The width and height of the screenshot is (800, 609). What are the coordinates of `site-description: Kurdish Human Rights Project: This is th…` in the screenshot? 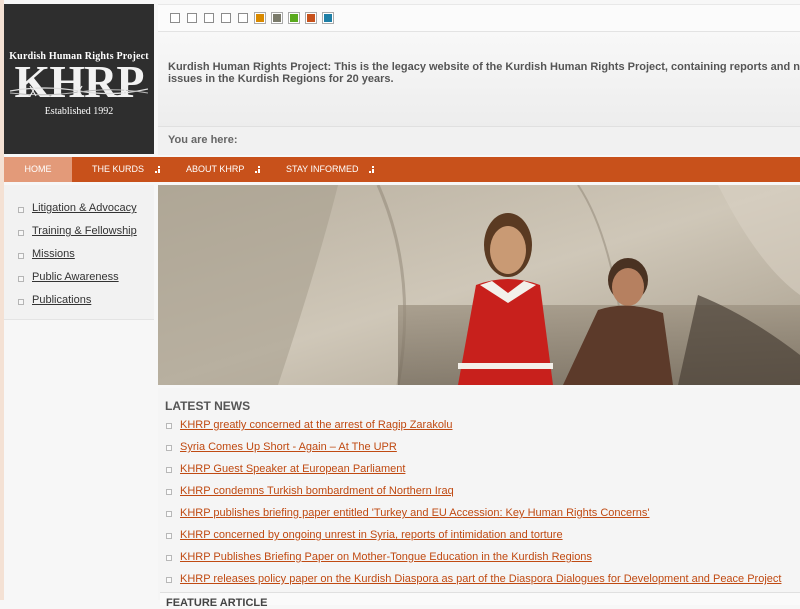 It's located at (484, 73).